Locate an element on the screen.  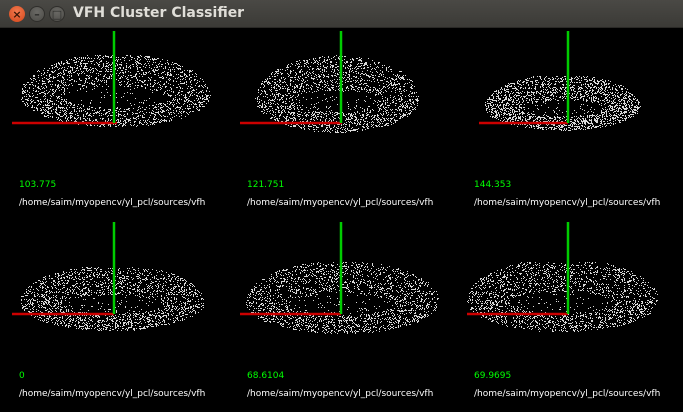
cluster-score-4: 0 is located at coordinates (22, 376).